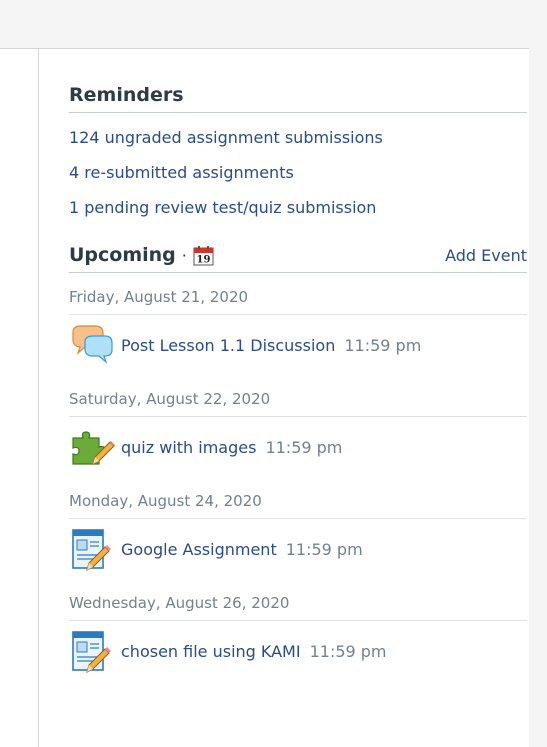  I want to click on day-header: Monday, August 24, 2020, so click(298, 498).